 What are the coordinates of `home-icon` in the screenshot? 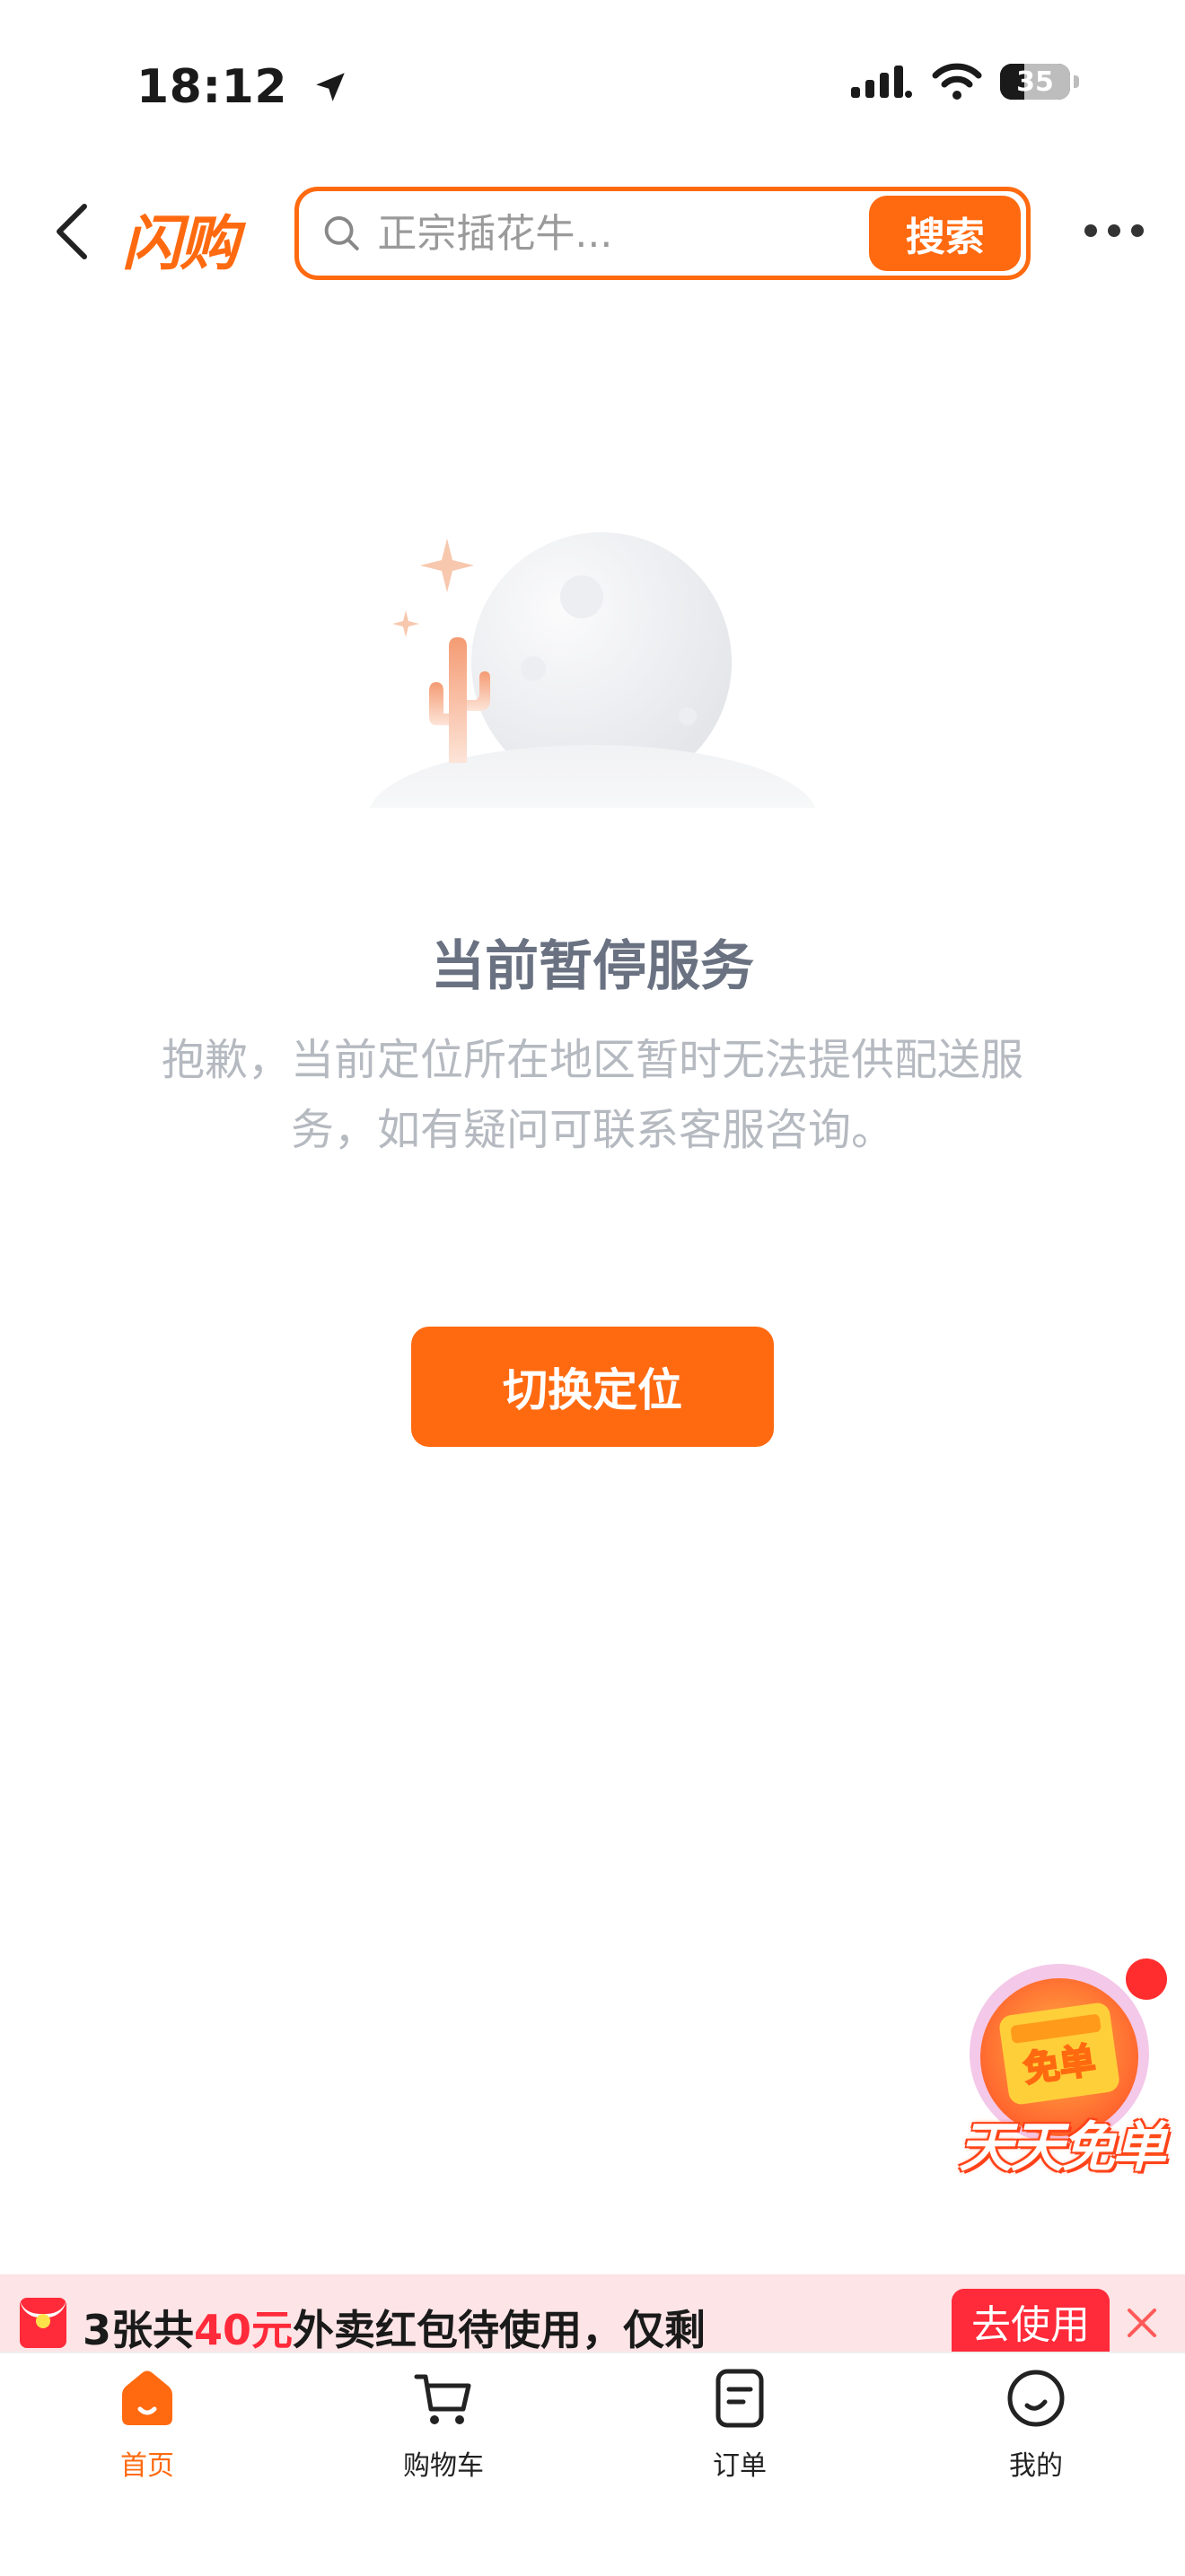 It's located at (147, 2397).